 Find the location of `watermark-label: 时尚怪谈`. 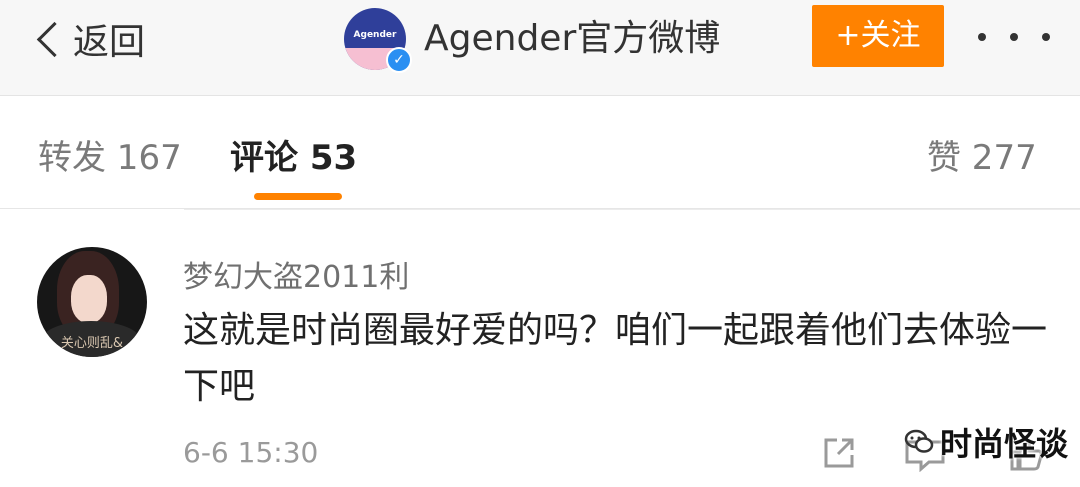

watermark-label: 时尚怪谈 is located at coordinates (1004, 444).